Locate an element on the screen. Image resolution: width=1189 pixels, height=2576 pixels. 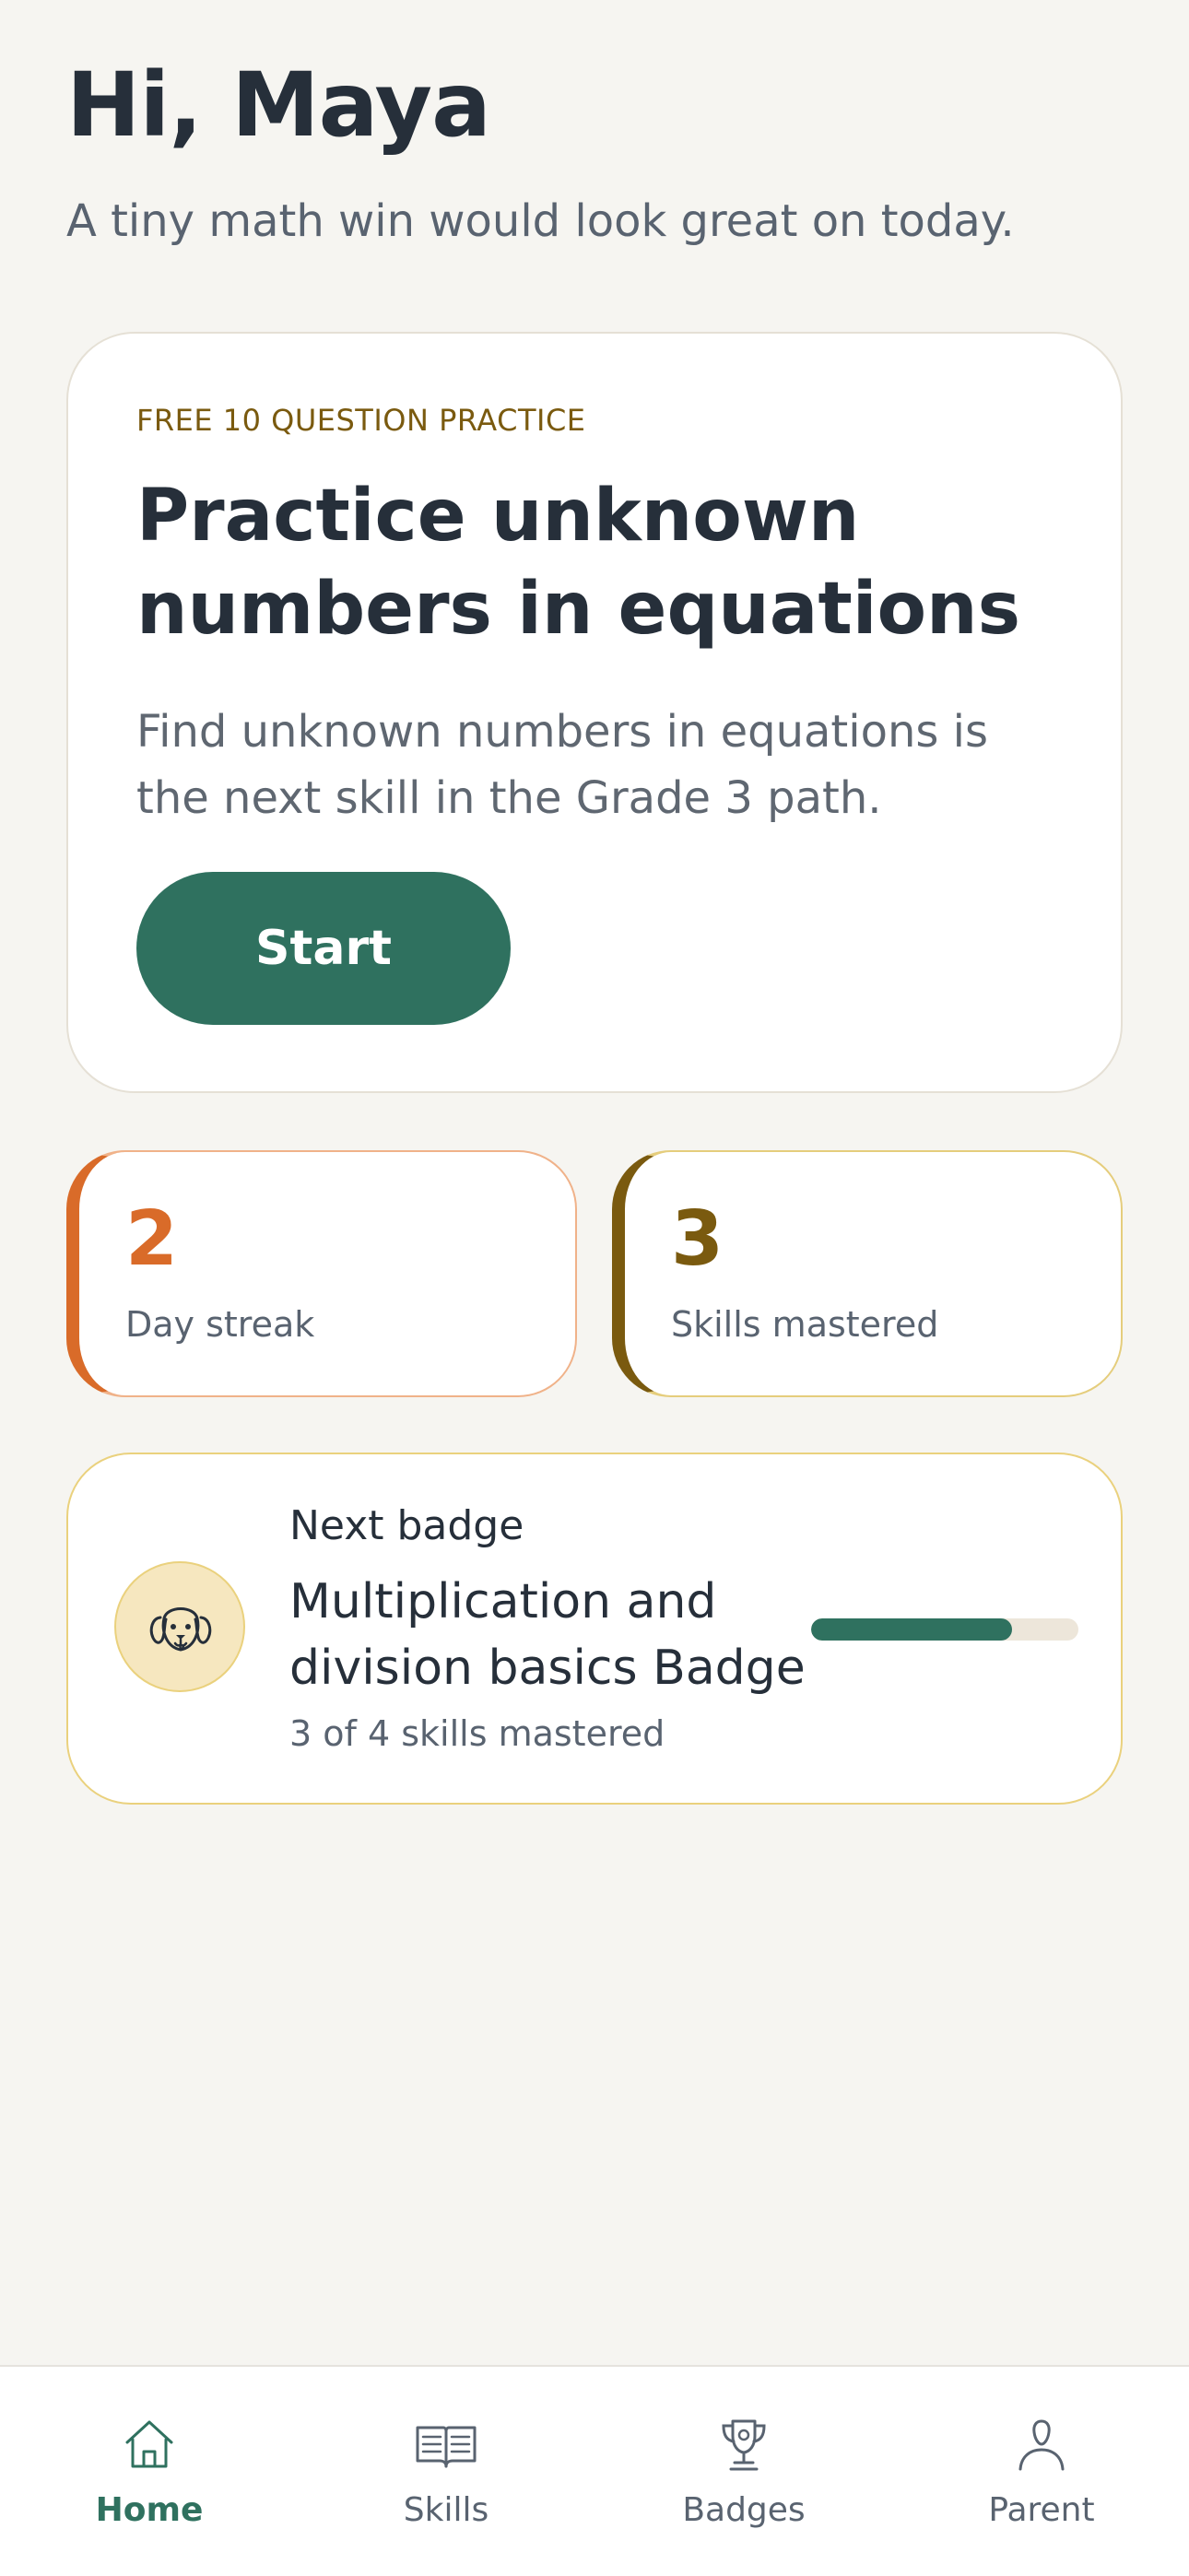
nav-home: Home is located at coordinates (149, 2482).